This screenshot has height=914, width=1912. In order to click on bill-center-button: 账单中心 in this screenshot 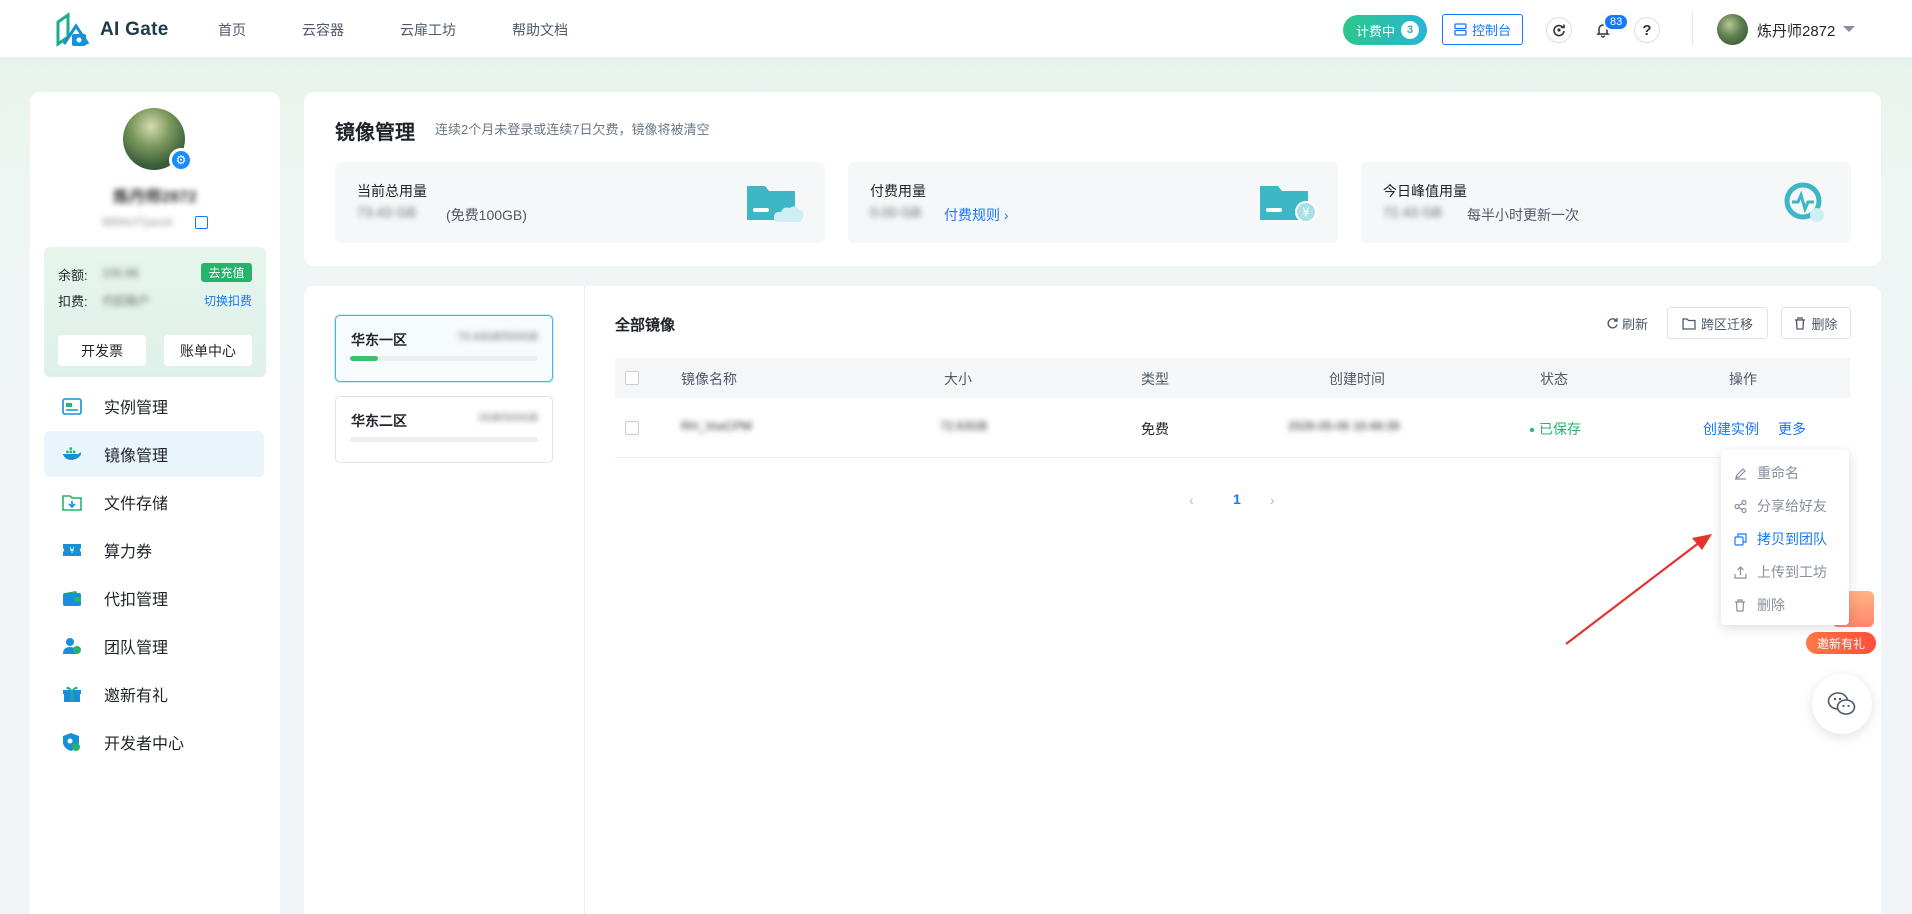, I will do `click(208, 350)`.